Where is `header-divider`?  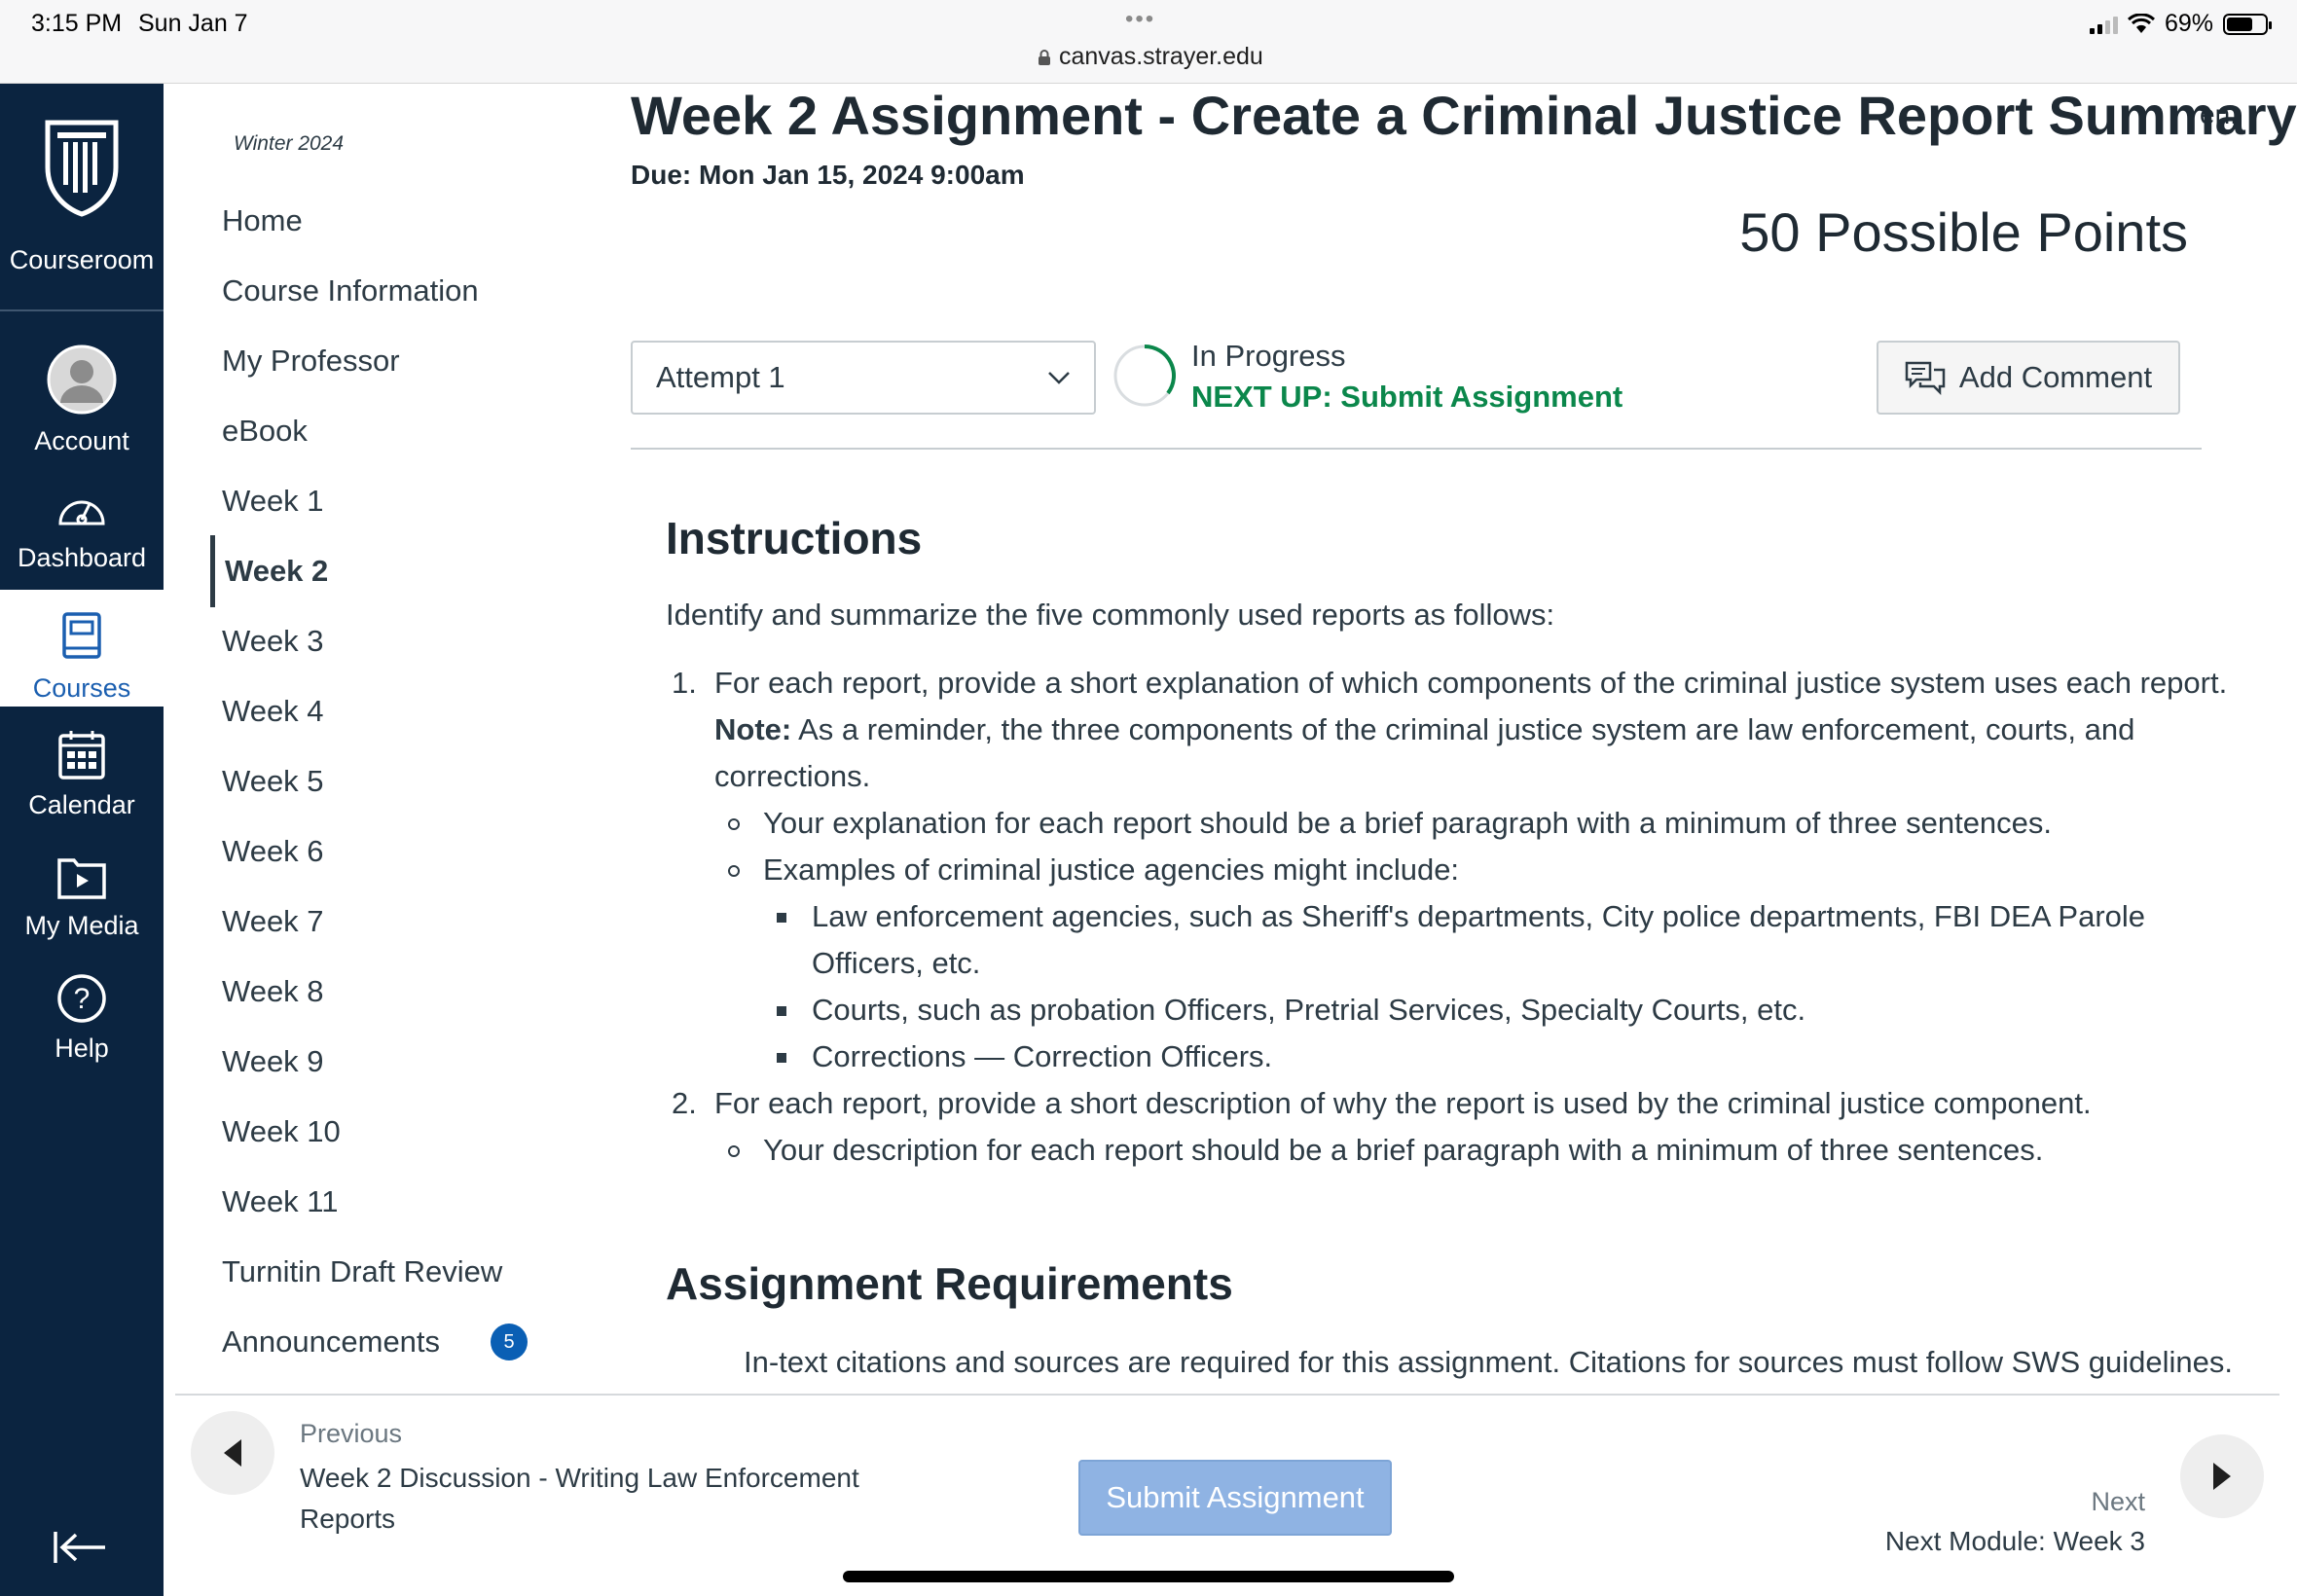
header-divider is located at coordinates (1417, 449).